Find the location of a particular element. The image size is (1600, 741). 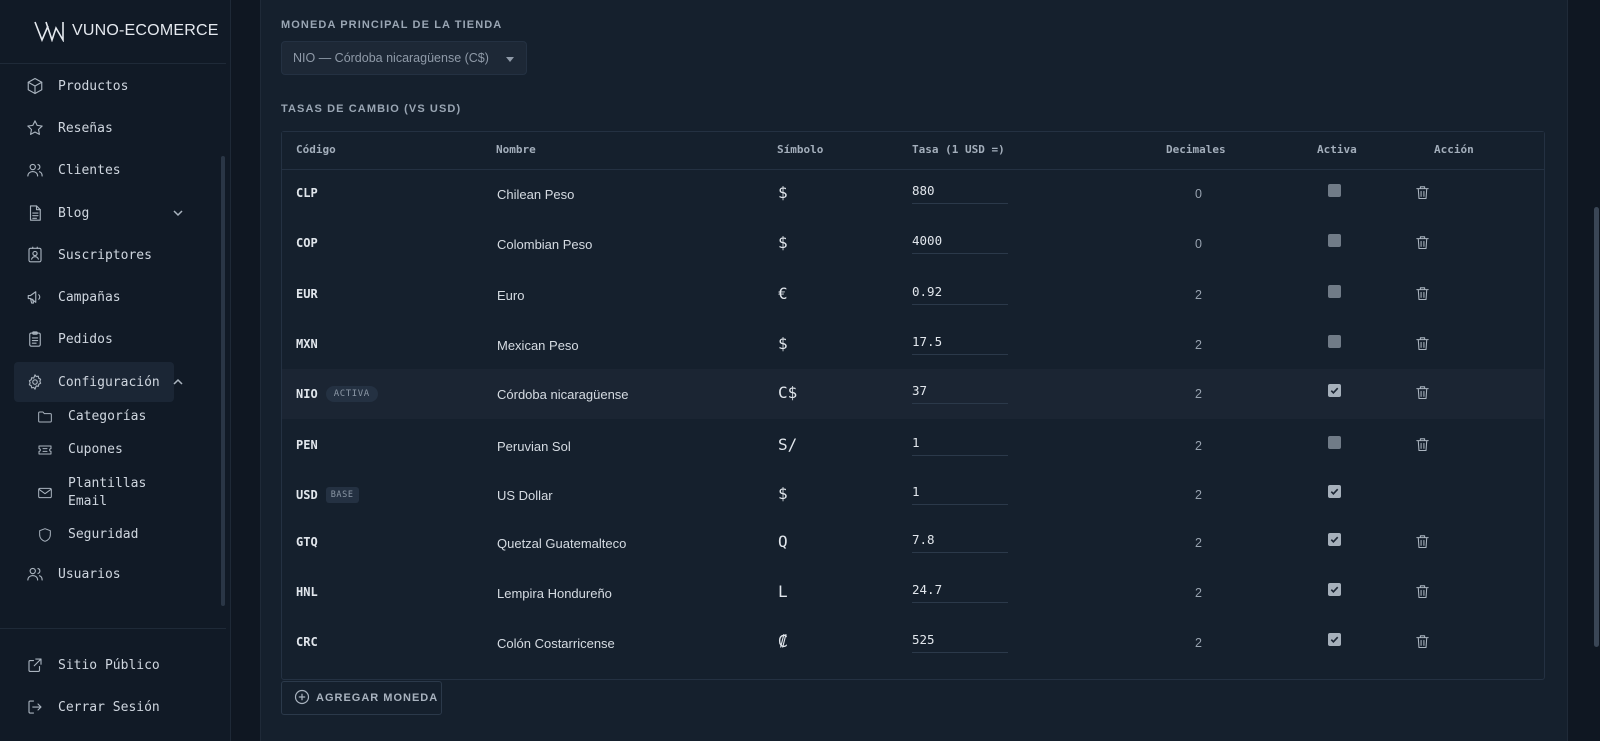

sidebar-item-suscriptores: Suscriptores is located at coordinates (94, 255).